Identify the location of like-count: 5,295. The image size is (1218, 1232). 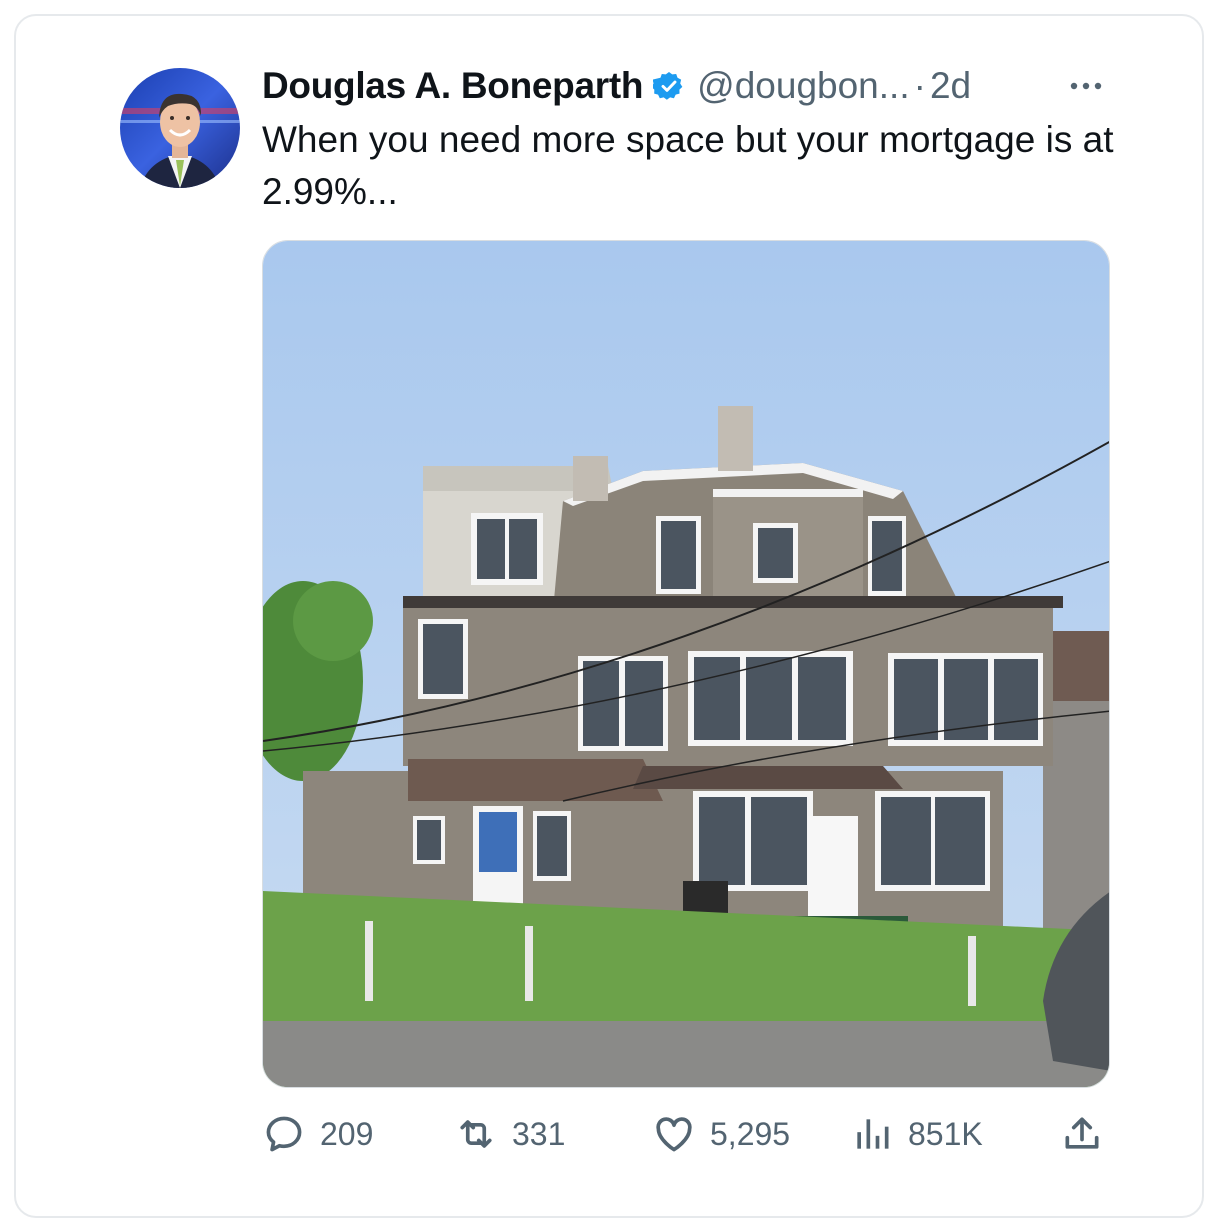
(750, 1133).